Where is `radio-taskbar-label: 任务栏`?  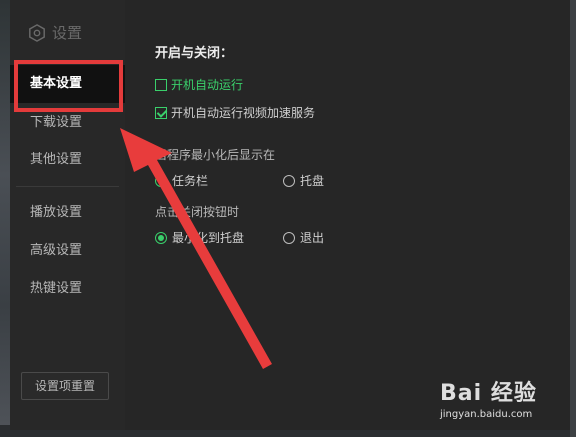 radio-taskbar-label: 任务栏 is located at coordinates (190, 181).